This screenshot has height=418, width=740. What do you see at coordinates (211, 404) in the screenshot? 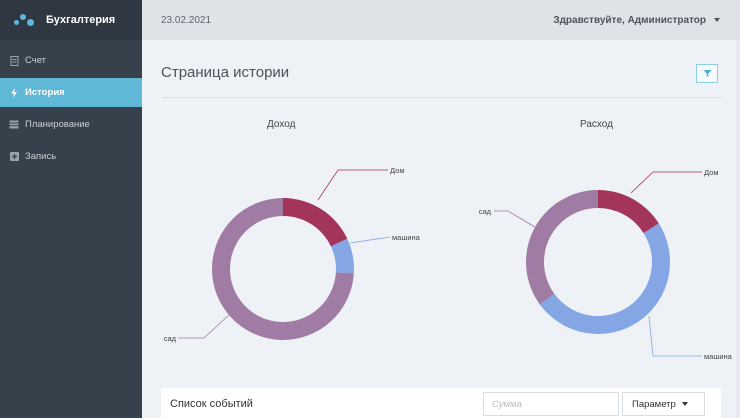
I see `events-title: Список событий` at bounding box center [211, 404].